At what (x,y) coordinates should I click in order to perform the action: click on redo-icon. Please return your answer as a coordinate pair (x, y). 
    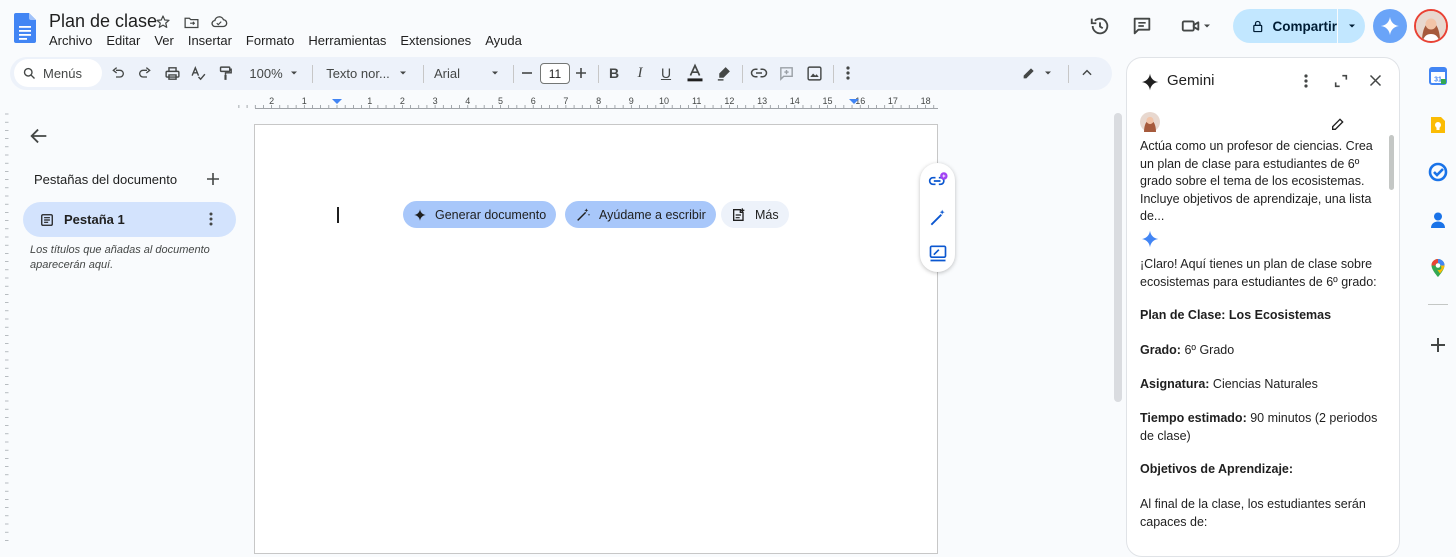
    Looking at the image, I should click on (145, 73).